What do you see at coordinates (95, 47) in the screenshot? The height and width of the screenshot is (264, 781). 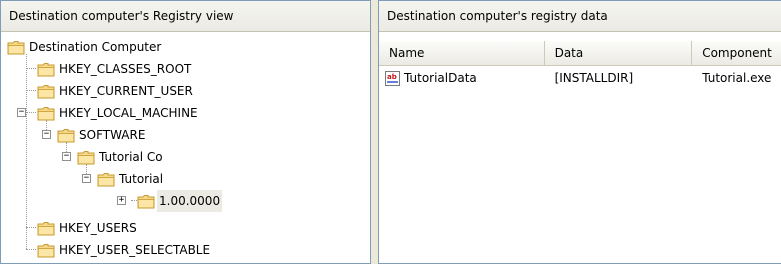 I see `tree-node-label: Destination Computer` at bounding box center [95, 47].